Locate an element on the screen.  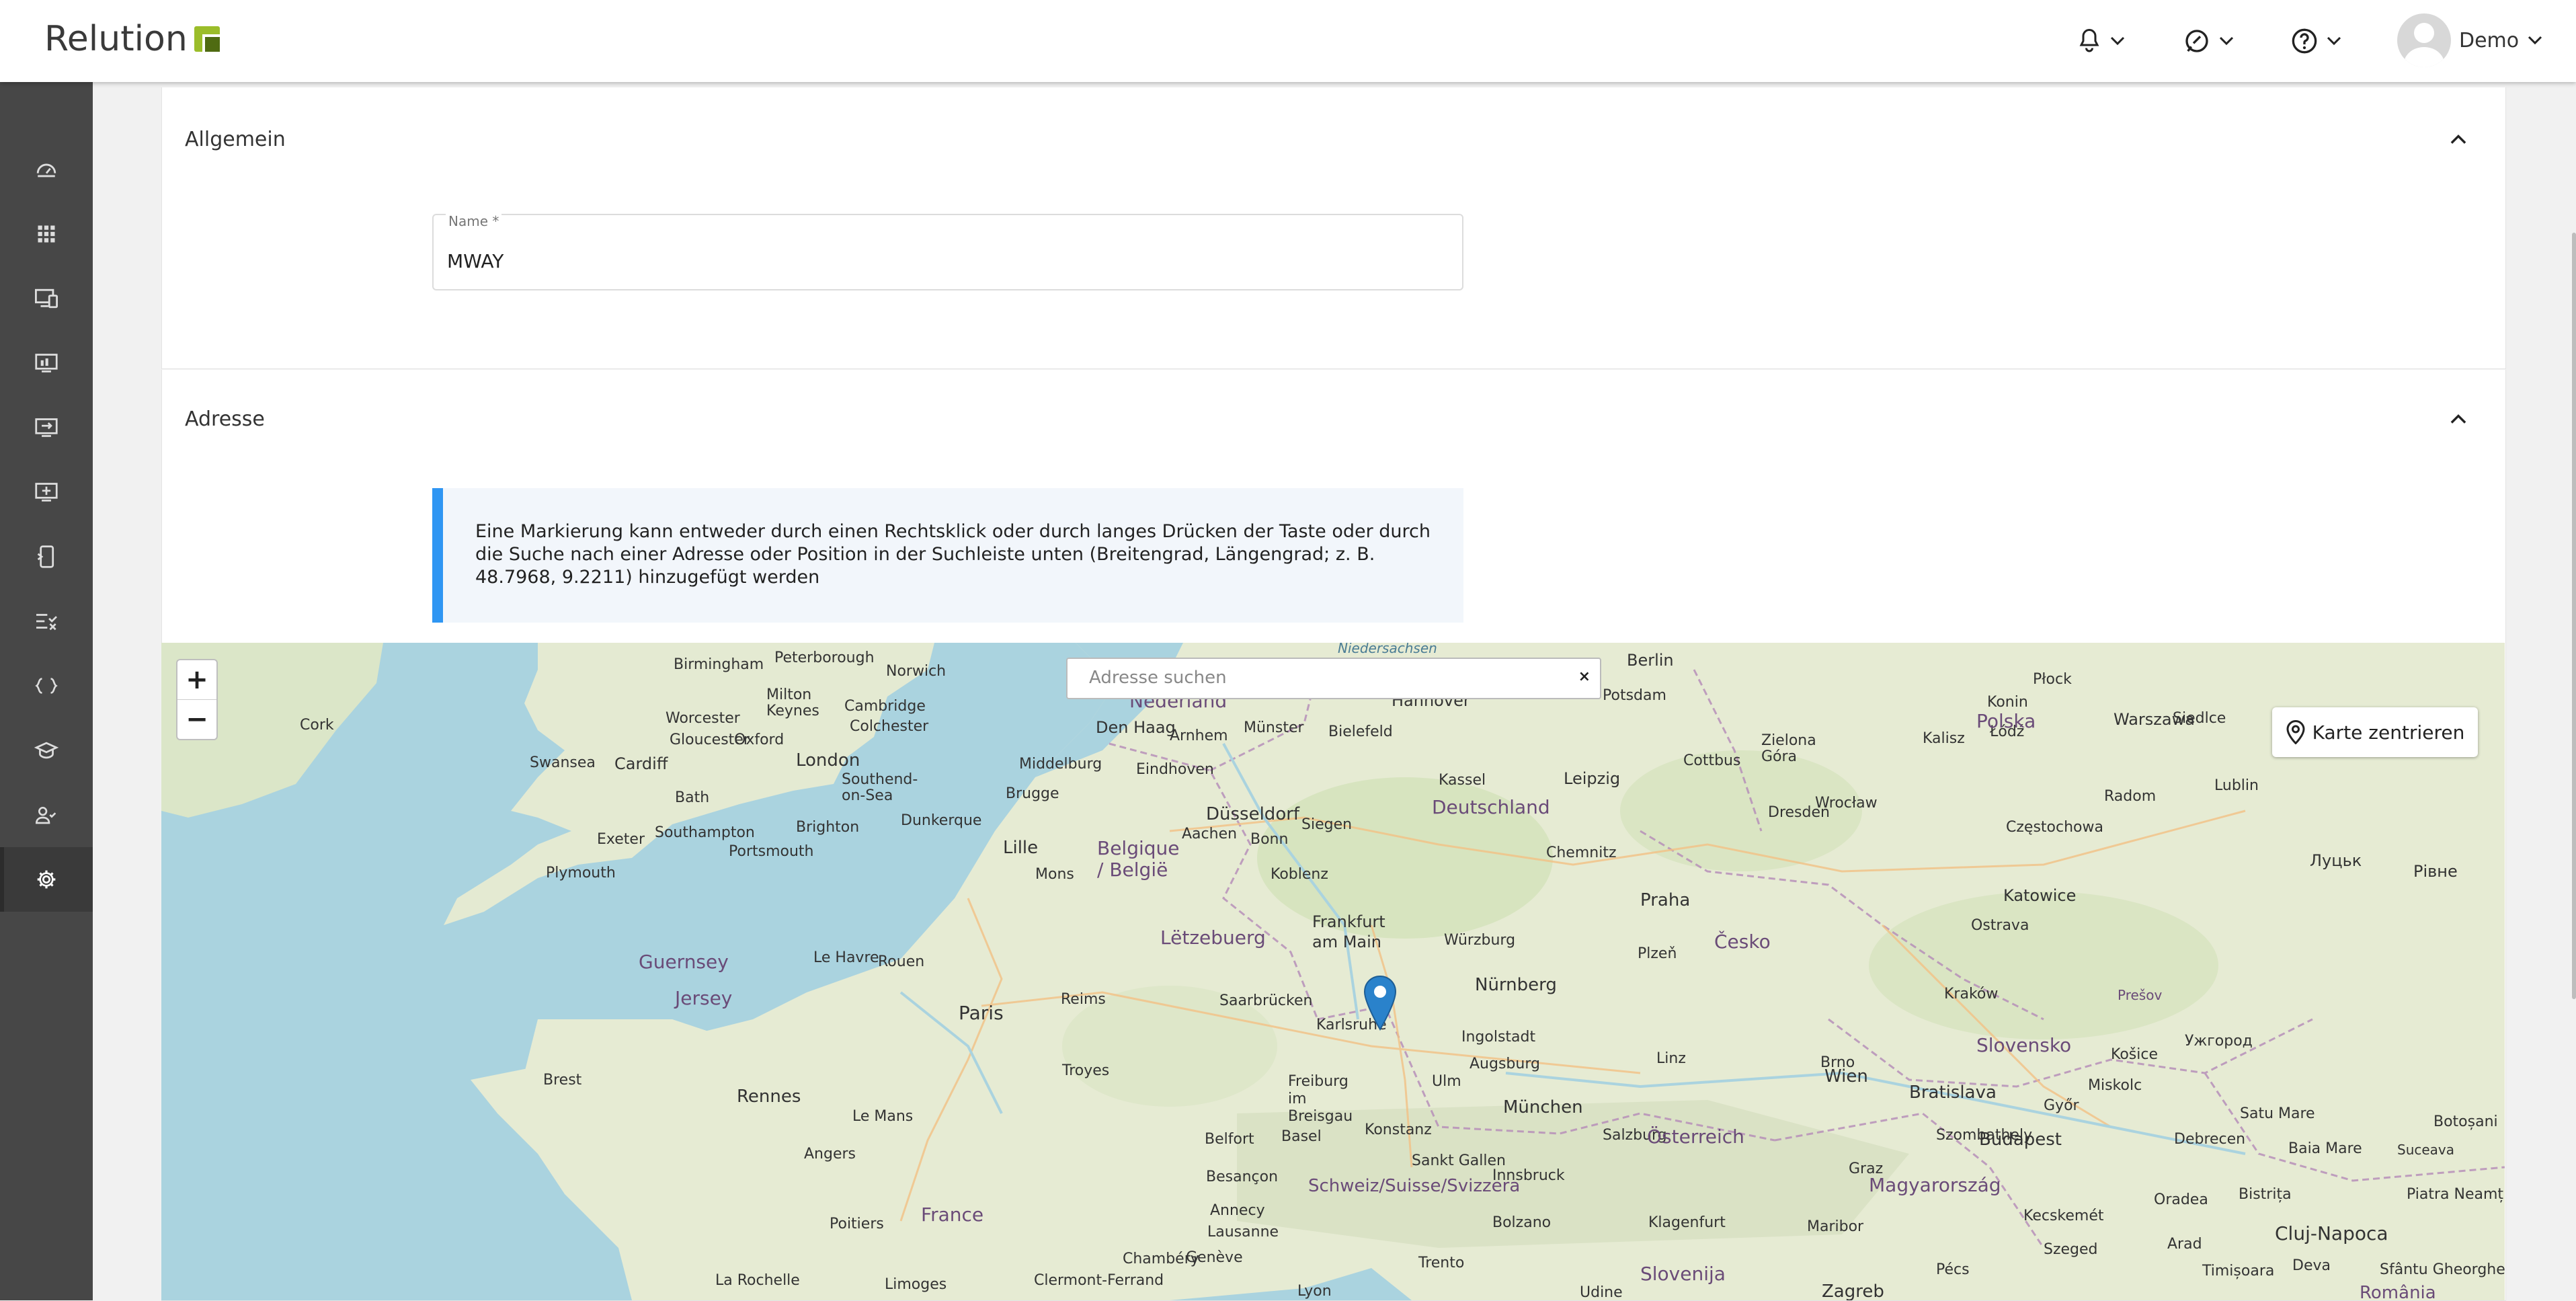
center-map-label: Karte zentrieren is located at coordinates (2388, 732).